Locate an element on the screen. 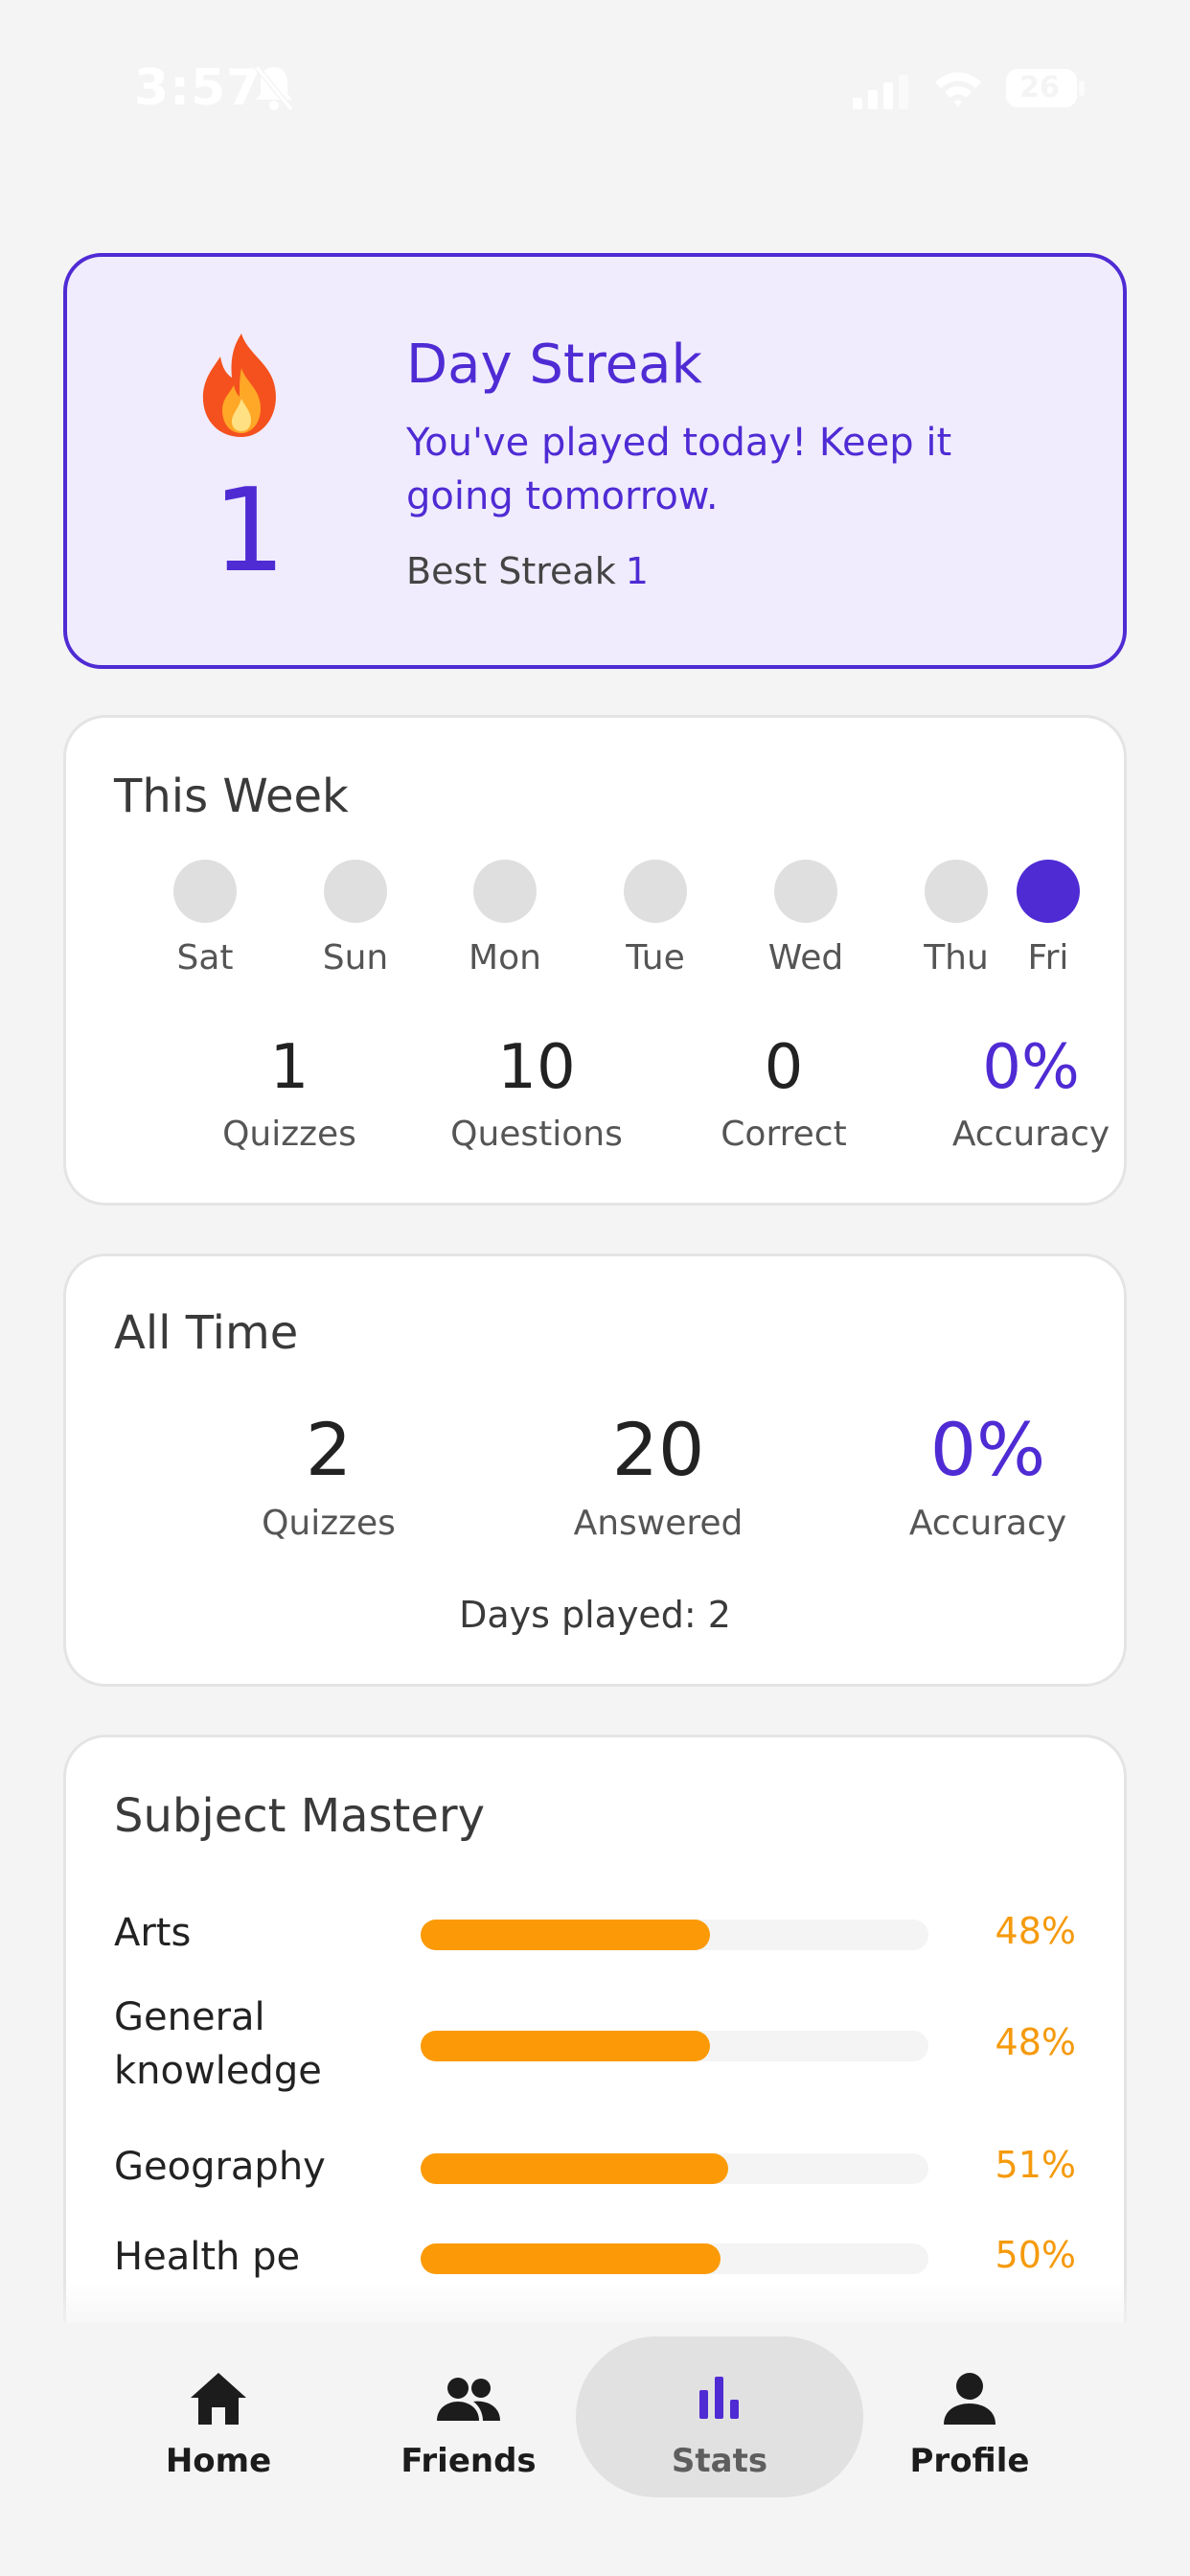 The height and width of the screenshot is (2576, 1190). bar-chart-icon is located at coordinates (719, 2398).